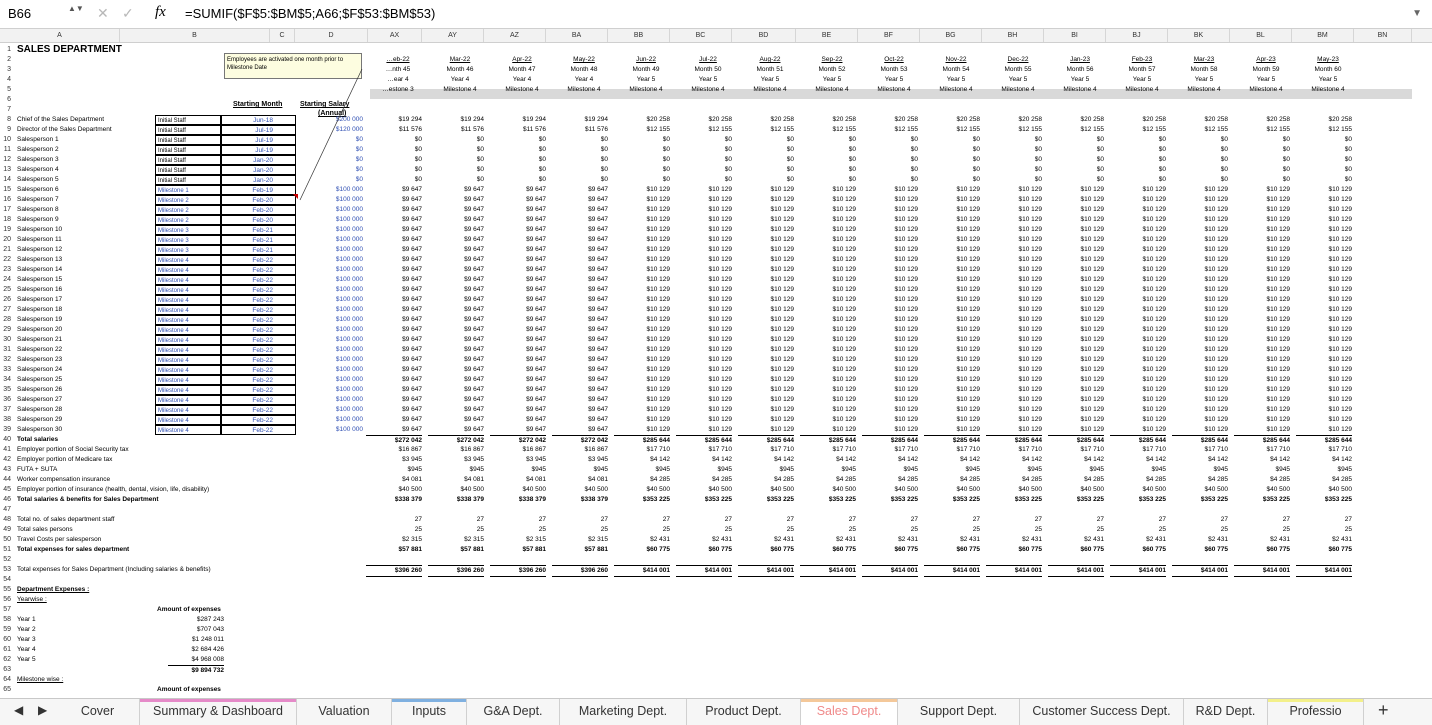 Image resolution: width=1432 pixels, height=725 pixels. I want to click on sheet-tab-label: Summary & Dashboard, so click(218, 711).